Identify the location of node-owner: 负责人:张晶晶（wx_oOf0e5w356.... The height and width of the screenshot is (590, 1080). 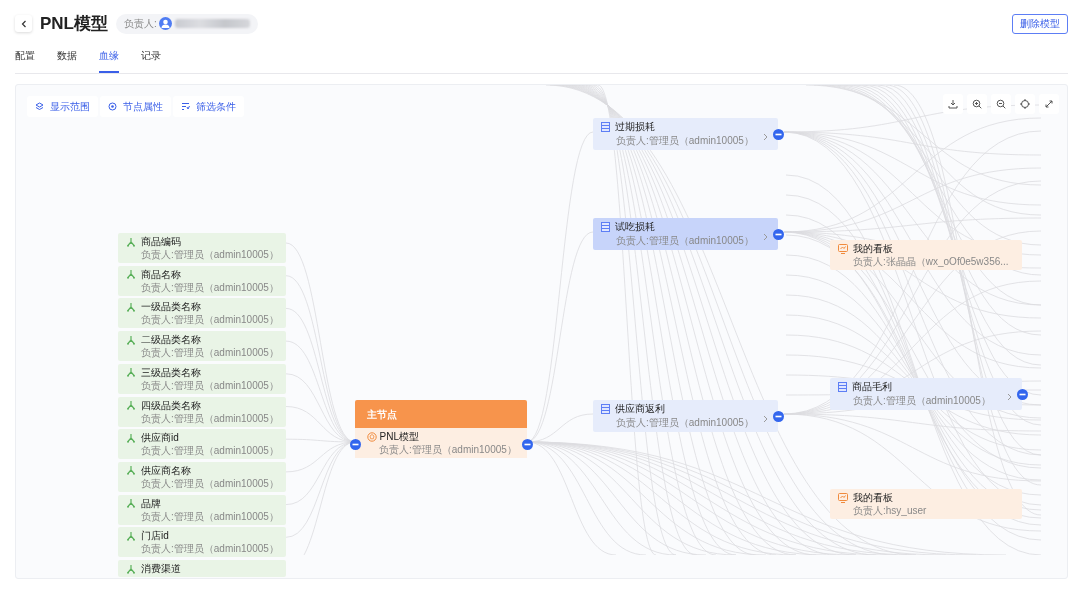
(931, 261).